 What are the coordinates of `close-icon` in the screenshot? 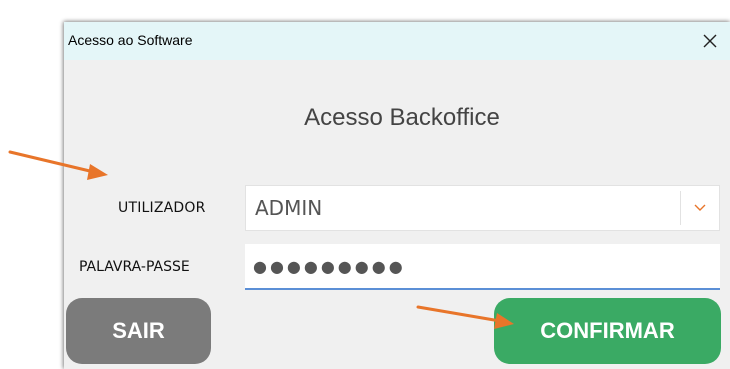 It's located at (710, 41).